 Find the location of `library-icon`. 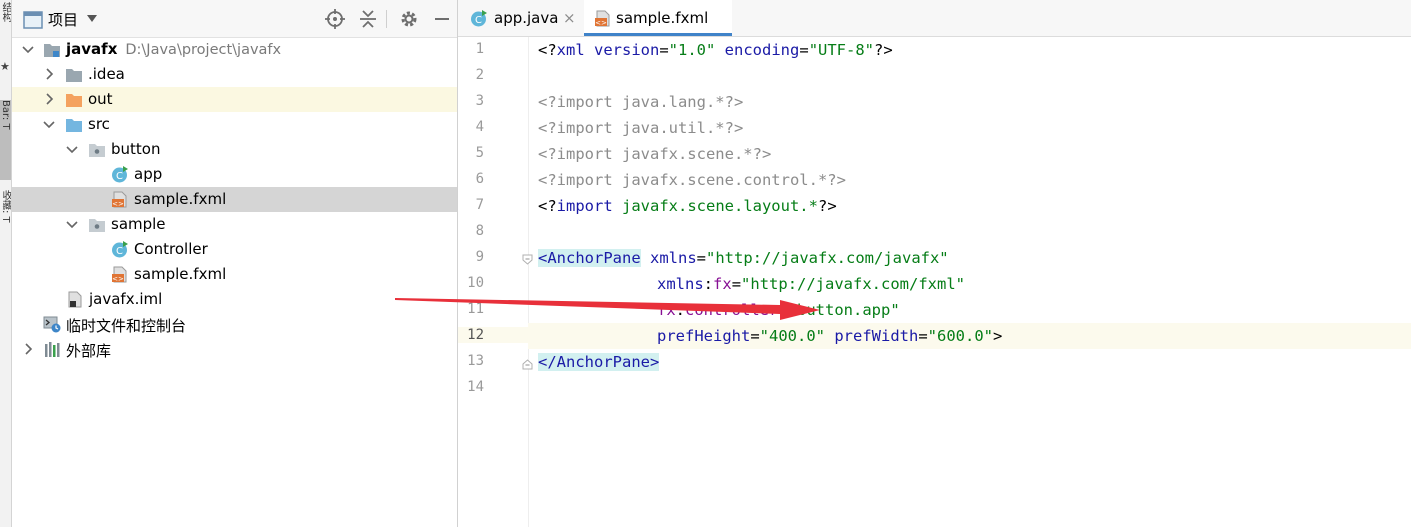

library-icon is located at coordinates (52, 349).